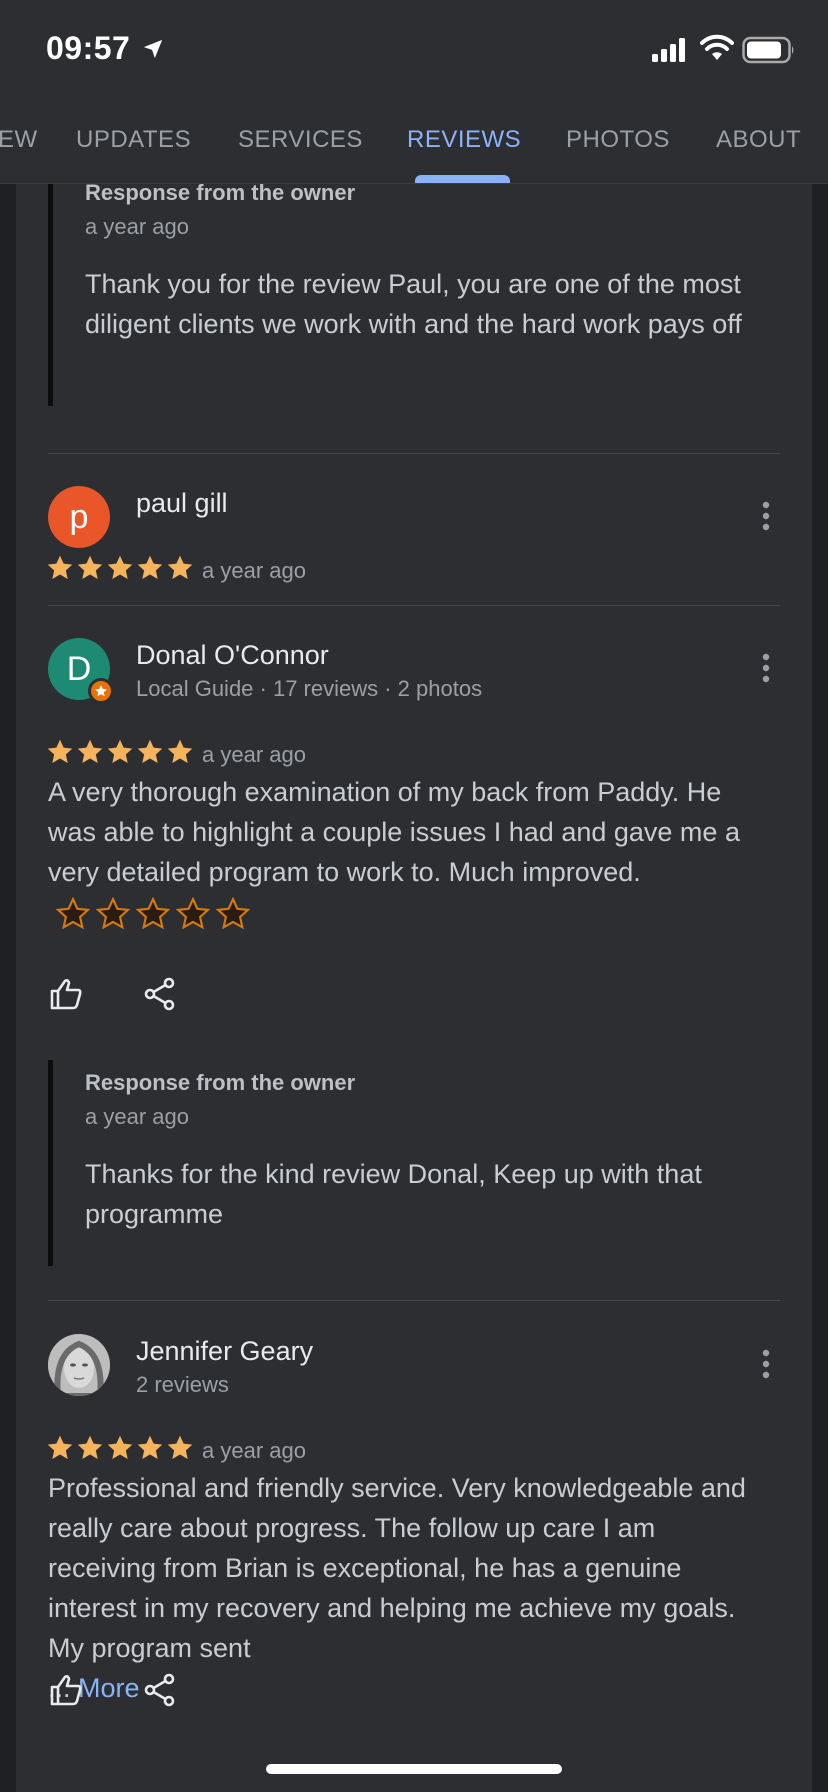 This screenshot has width=828, height=1792. Describe the element at coordinates (19, 140) in the screenshot. I see `tab-overview: EW` at that location.